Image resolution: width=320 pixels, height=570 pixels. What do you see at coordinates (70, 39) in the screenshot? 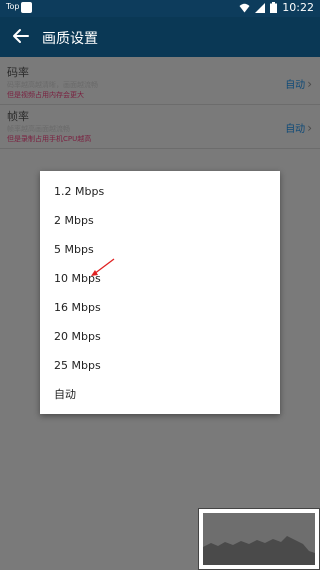
I see `page-title: 画质设置` at bounding box center [70, 39].